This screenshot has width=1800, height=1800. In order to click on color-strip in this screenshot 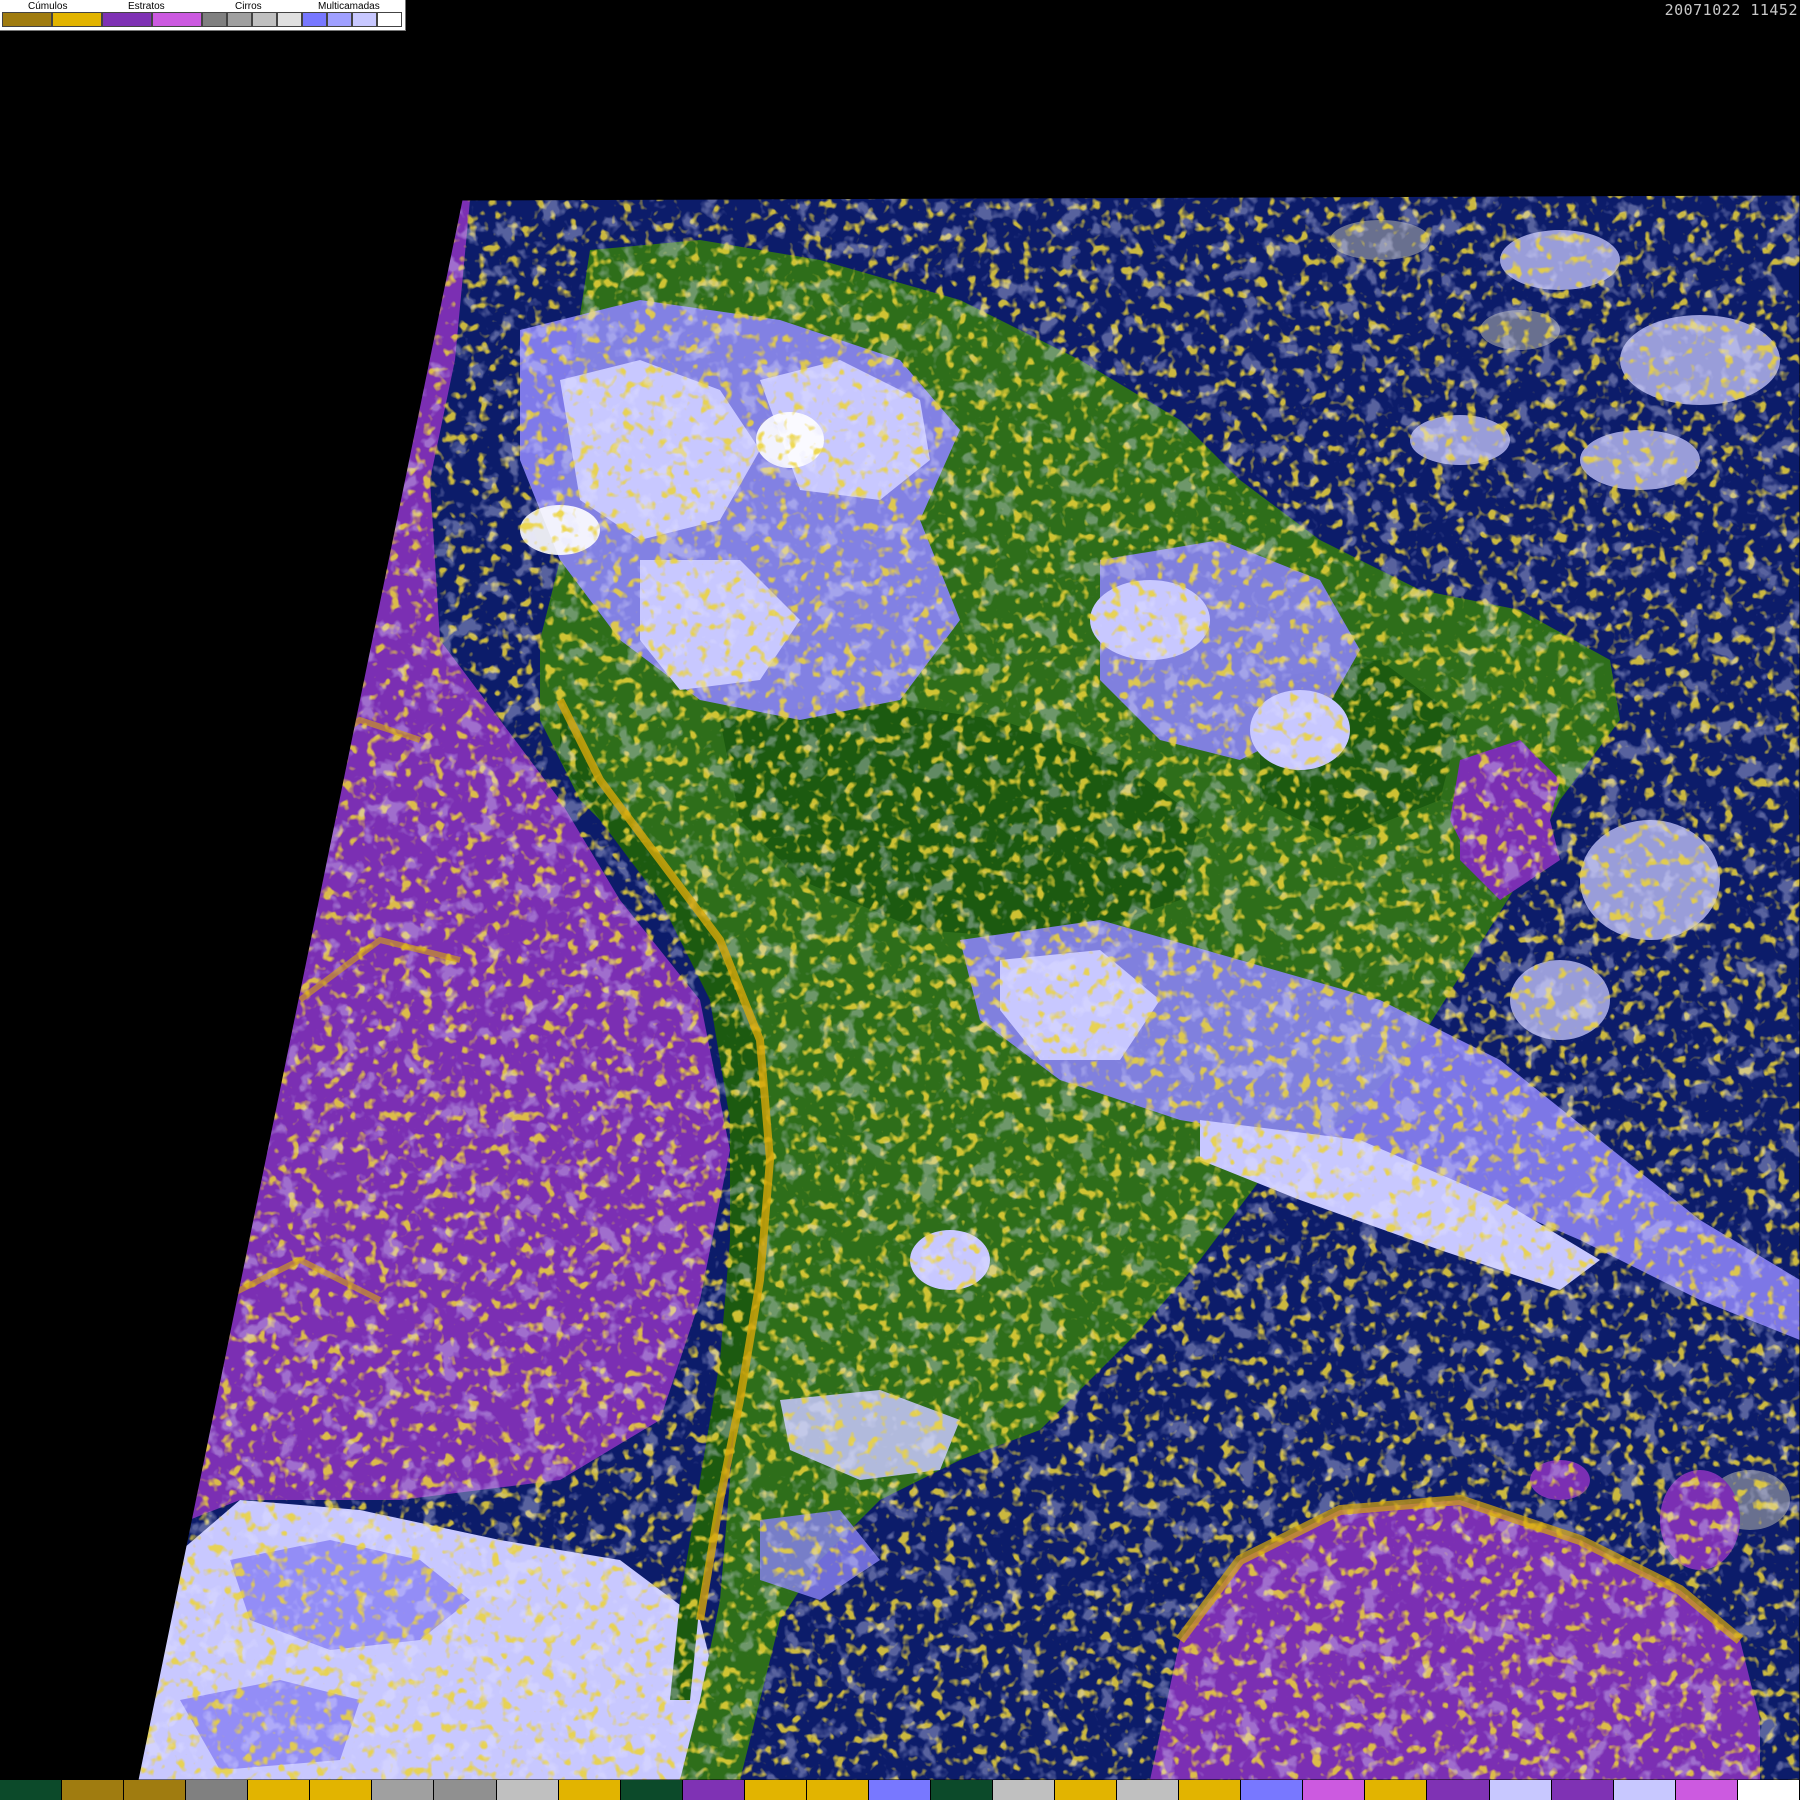, I will do `click(900, 1790)`.